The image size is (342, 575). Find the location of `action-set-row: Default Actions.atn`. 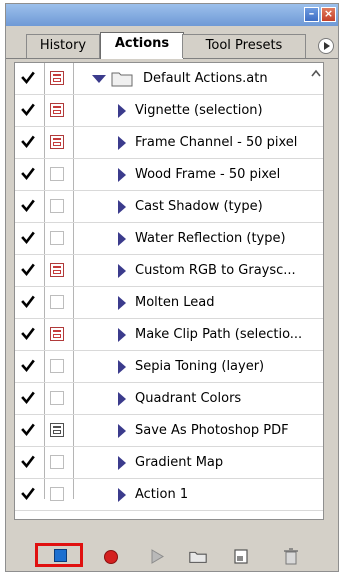

action-set-row: Default Actions.atn is located at coordinates (169, 79).